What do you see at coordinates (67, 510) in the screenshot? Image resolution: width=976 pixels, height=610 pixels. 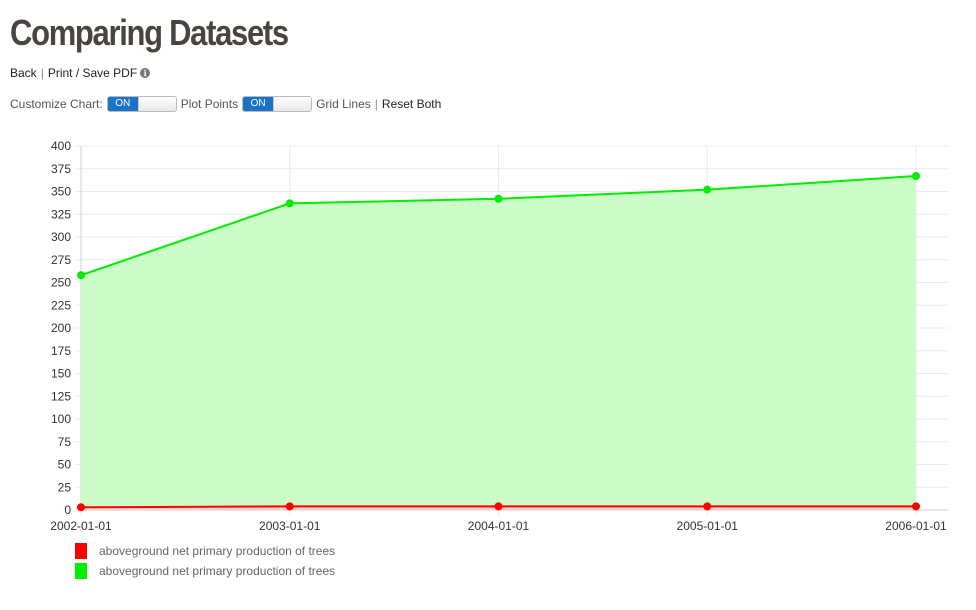 I see `y-tick-label: 0` at bounding box center [67, 510].